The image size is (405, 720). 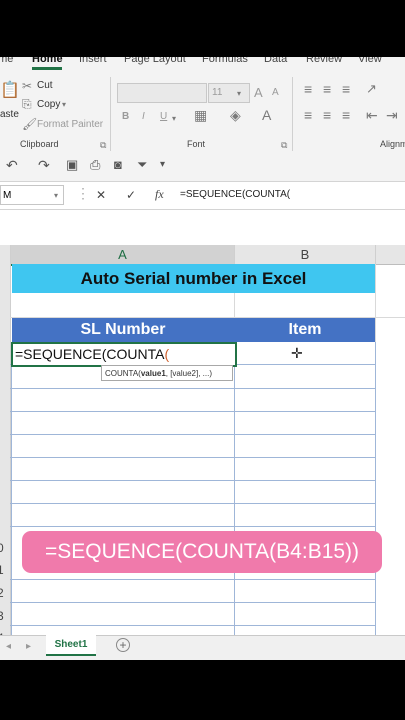 I want to click on more-icon: ⋮, so click(x=83, y=193).